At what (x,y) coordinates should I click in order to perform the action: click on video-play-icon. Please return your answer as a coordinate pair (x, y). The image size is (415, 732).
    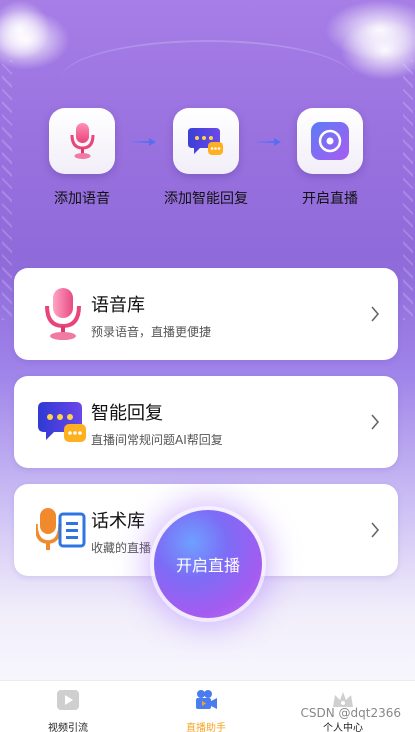
    Looking at the image, I should click on (68, 700).